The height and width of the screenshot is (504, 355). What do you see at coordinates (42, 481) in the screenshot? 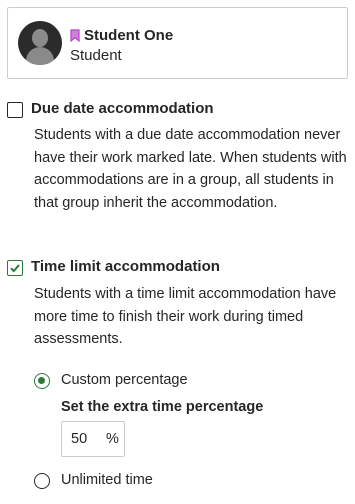
I see `unlimited-time-radio` at bounding box center [42, 481].